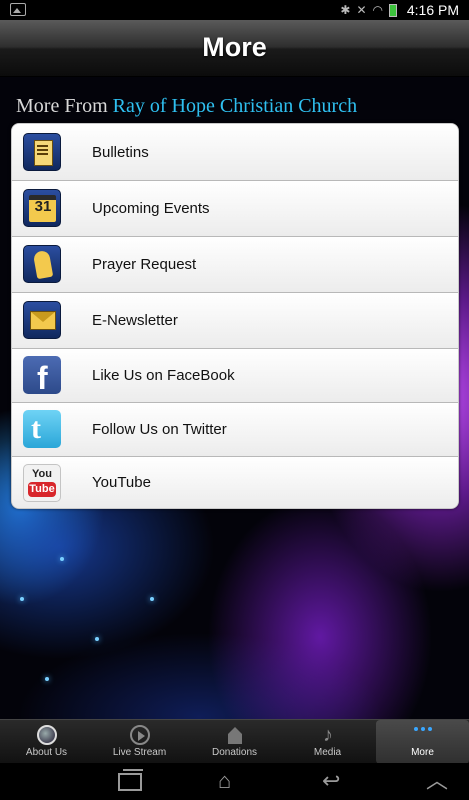 The image size is (469, 800). What do you see at coordinates (235, 321) in the screenshot?
I see `menu-item-e-newsletter: E-Newsletter` at bounding box center [235, 321].